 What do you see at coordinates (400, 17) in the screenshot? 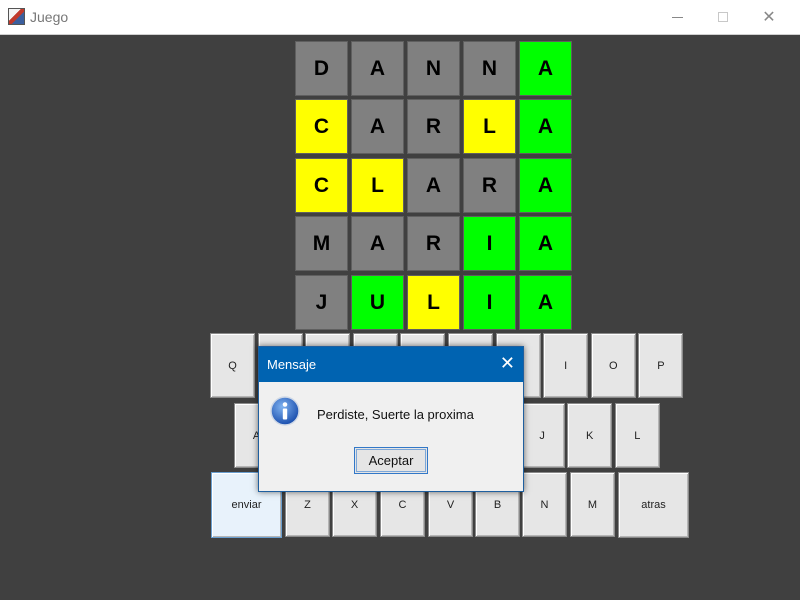
I see `window-titlebar: Juego ✕` at bounding box center [400, 17].